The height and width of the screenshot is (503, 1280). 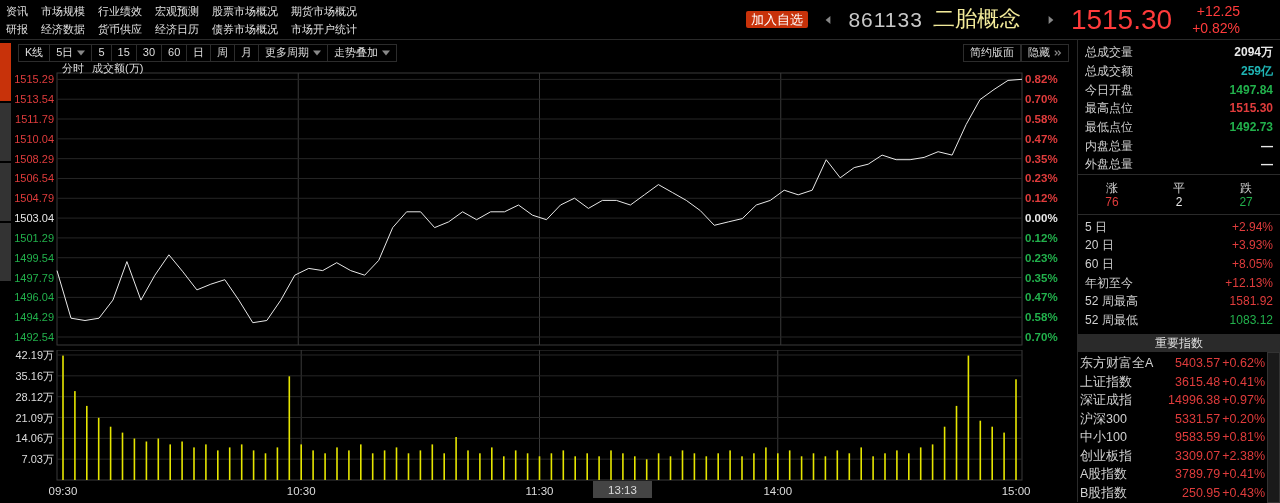 What do you see at coordinates (1104, 475) in the screenshot?
I see `index-name: A股指数` at bounding box center [1104, 475].